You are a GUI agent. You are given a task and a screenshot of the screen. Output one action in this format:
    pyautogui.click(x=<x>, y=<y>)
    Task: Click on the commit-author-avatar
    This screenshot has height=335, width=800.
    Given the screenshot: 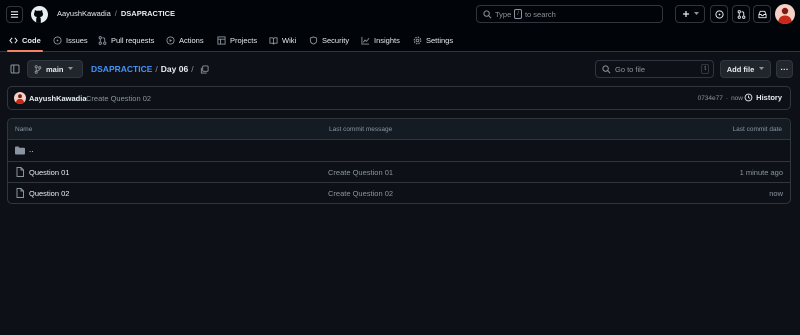 What is the action you would take?
    pyautogui.click(x=20, y=98)
    